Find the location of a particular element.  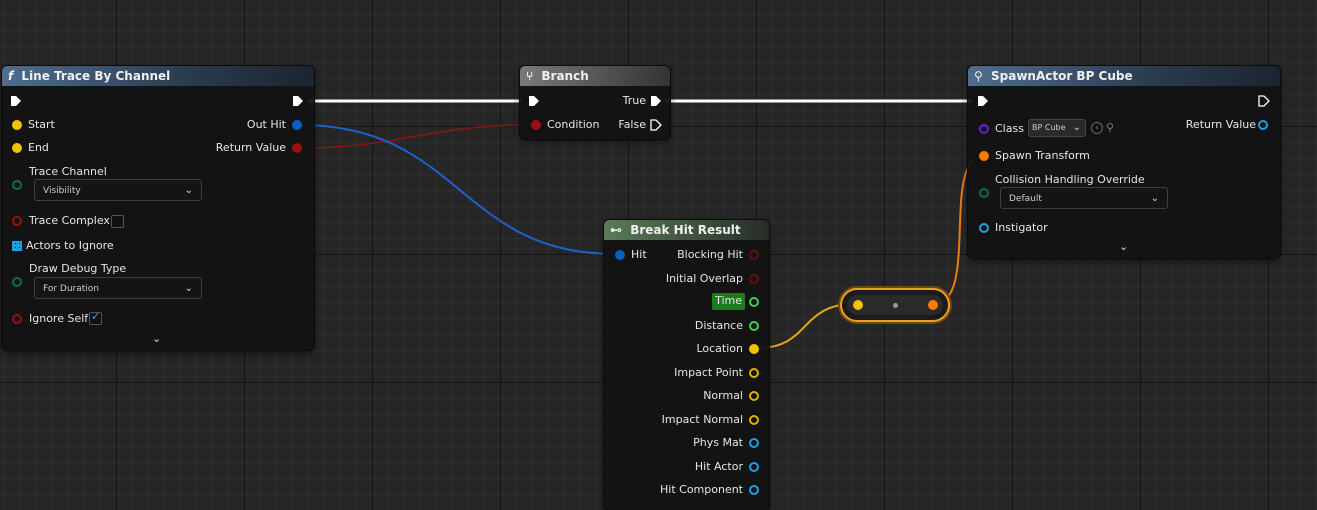

false-label: False is located at coordinates (632, 124).